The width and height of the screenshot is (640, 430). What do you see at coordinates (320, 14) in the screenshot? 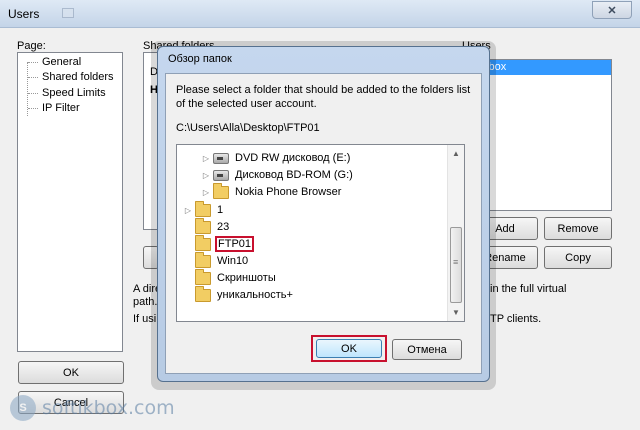
I see `window-titlebar: Users ✕` at bounding box center [320, 14].